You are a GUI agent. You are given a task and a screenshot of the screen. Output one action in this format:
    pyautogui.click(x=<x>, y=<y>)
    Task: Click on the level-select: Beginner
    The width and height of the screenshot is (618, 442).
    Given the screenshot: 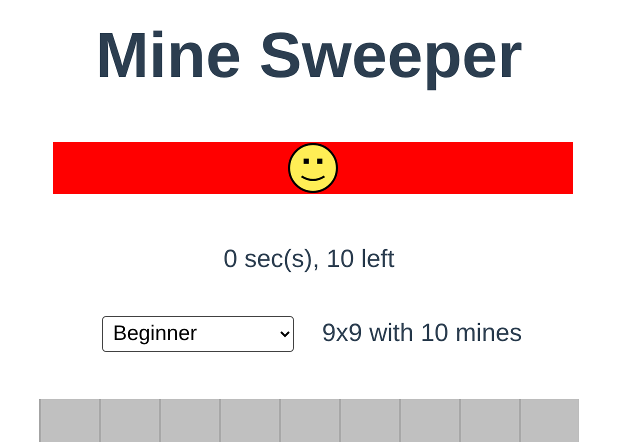 What is the action you would take?
    pyautogui.click(x=198, y=334)
    